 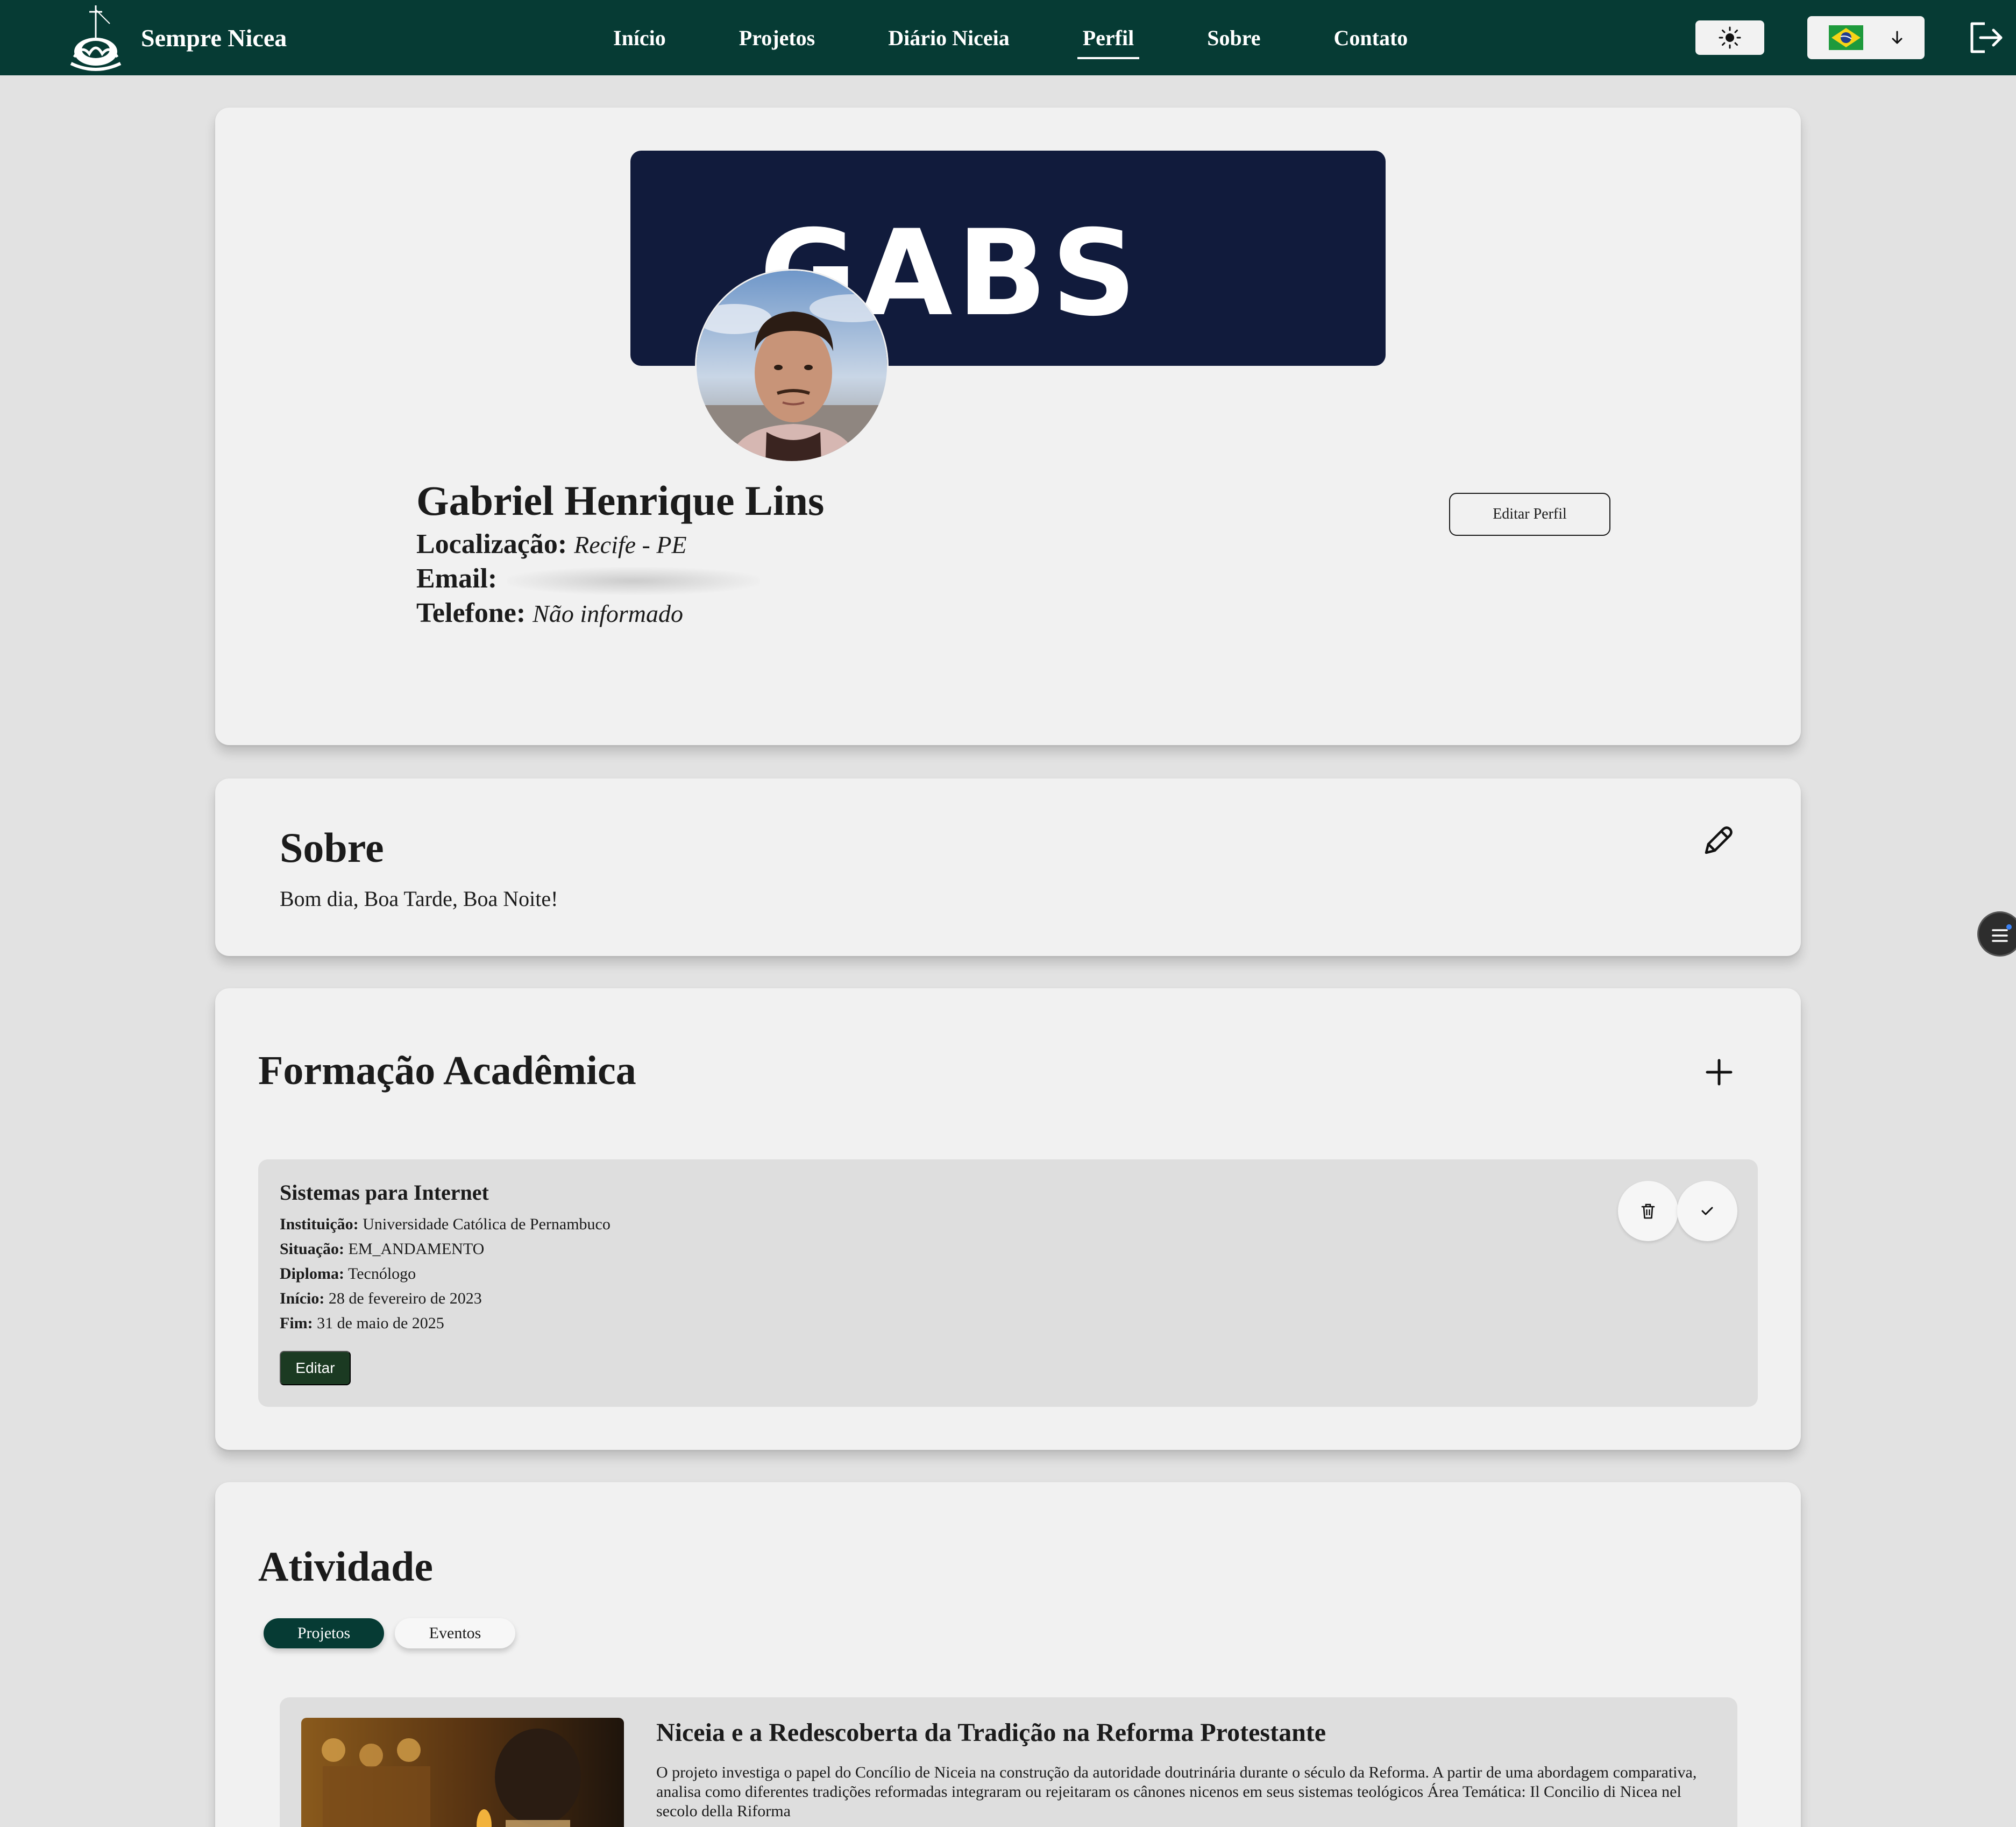 What do you see at coordinates (346, 1566) in the screenshot?
I see `activity-title: Atividade` at bounding box center [346, 1566].